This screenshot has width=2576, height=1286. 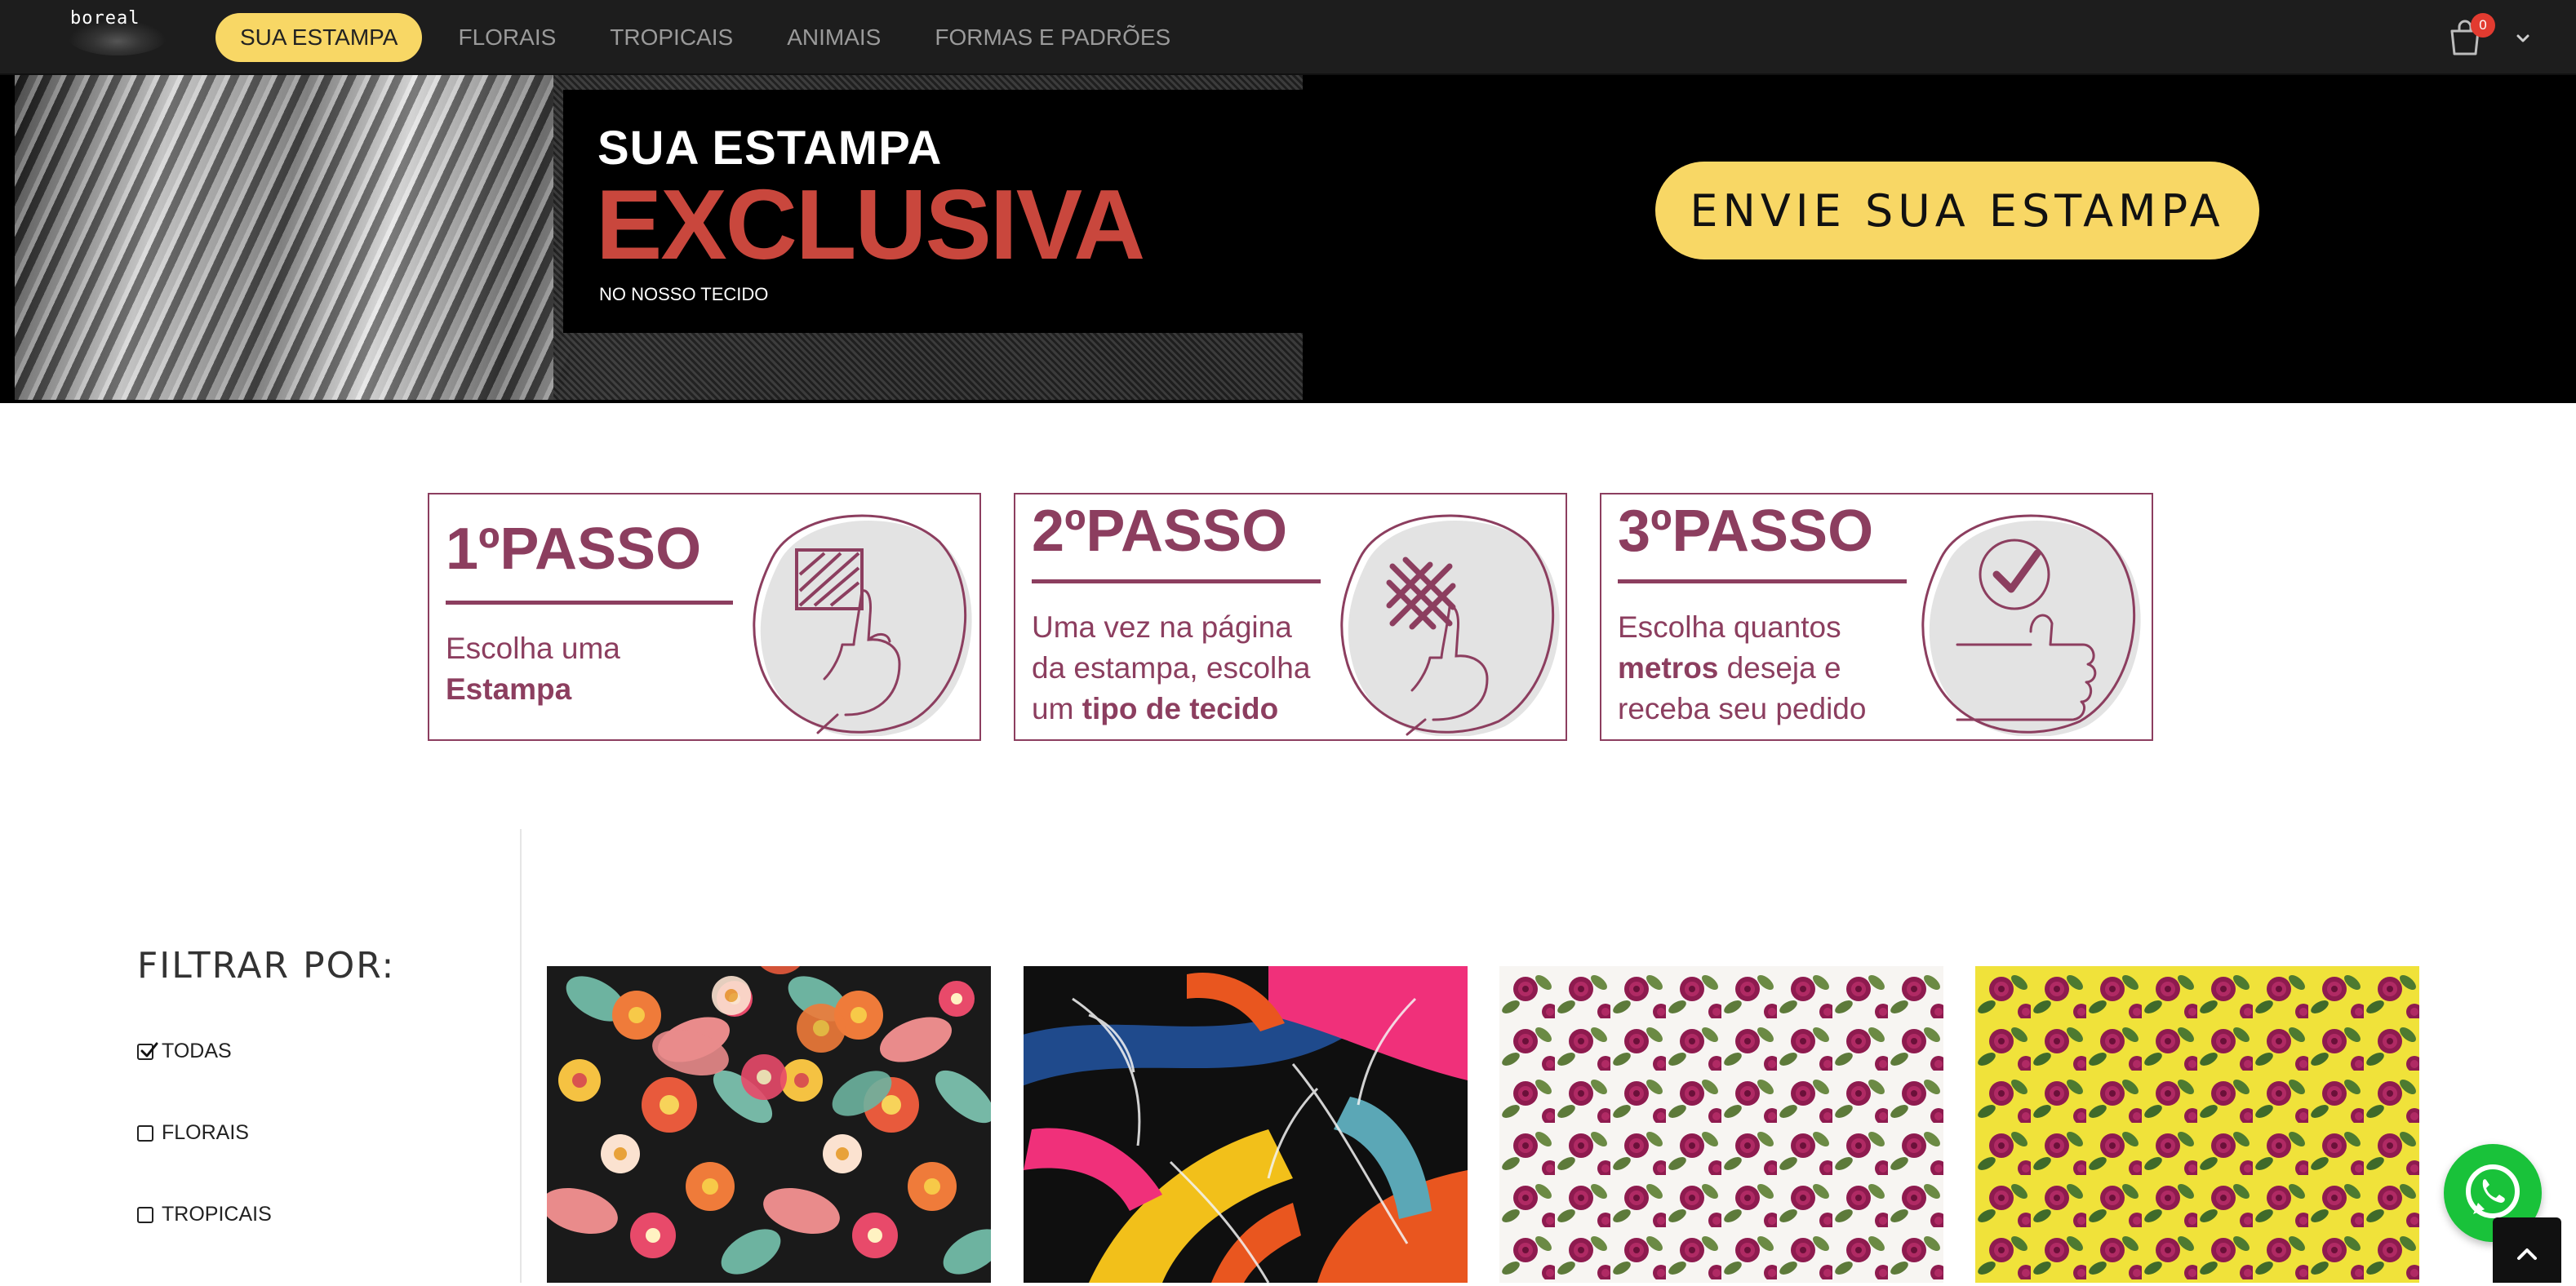 What do you see at coordinates (2026, 619) in the screenshot?
I see `thumbs-up-check-icon` at bounding box center [2026, 619].